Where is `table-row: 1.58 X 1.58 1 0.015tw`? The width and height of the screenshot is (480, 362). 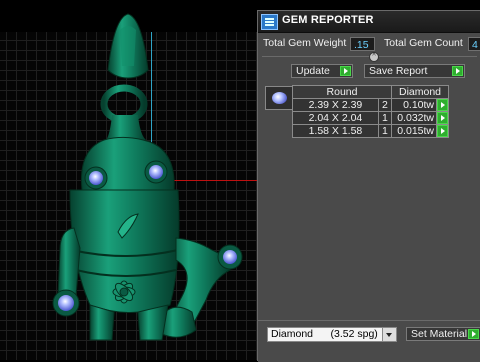
table-row: 1.58 X 1.58 1 0.015tw is located at coordinates (370, 131).